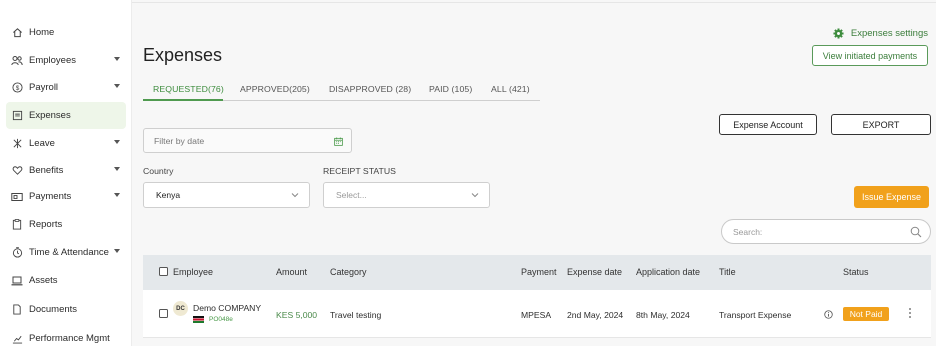 Image resolution: width=936 pixels, height=346 pixels. I want to click on sidebar-item-performance: Performance Mgmt, so click(66, 335).